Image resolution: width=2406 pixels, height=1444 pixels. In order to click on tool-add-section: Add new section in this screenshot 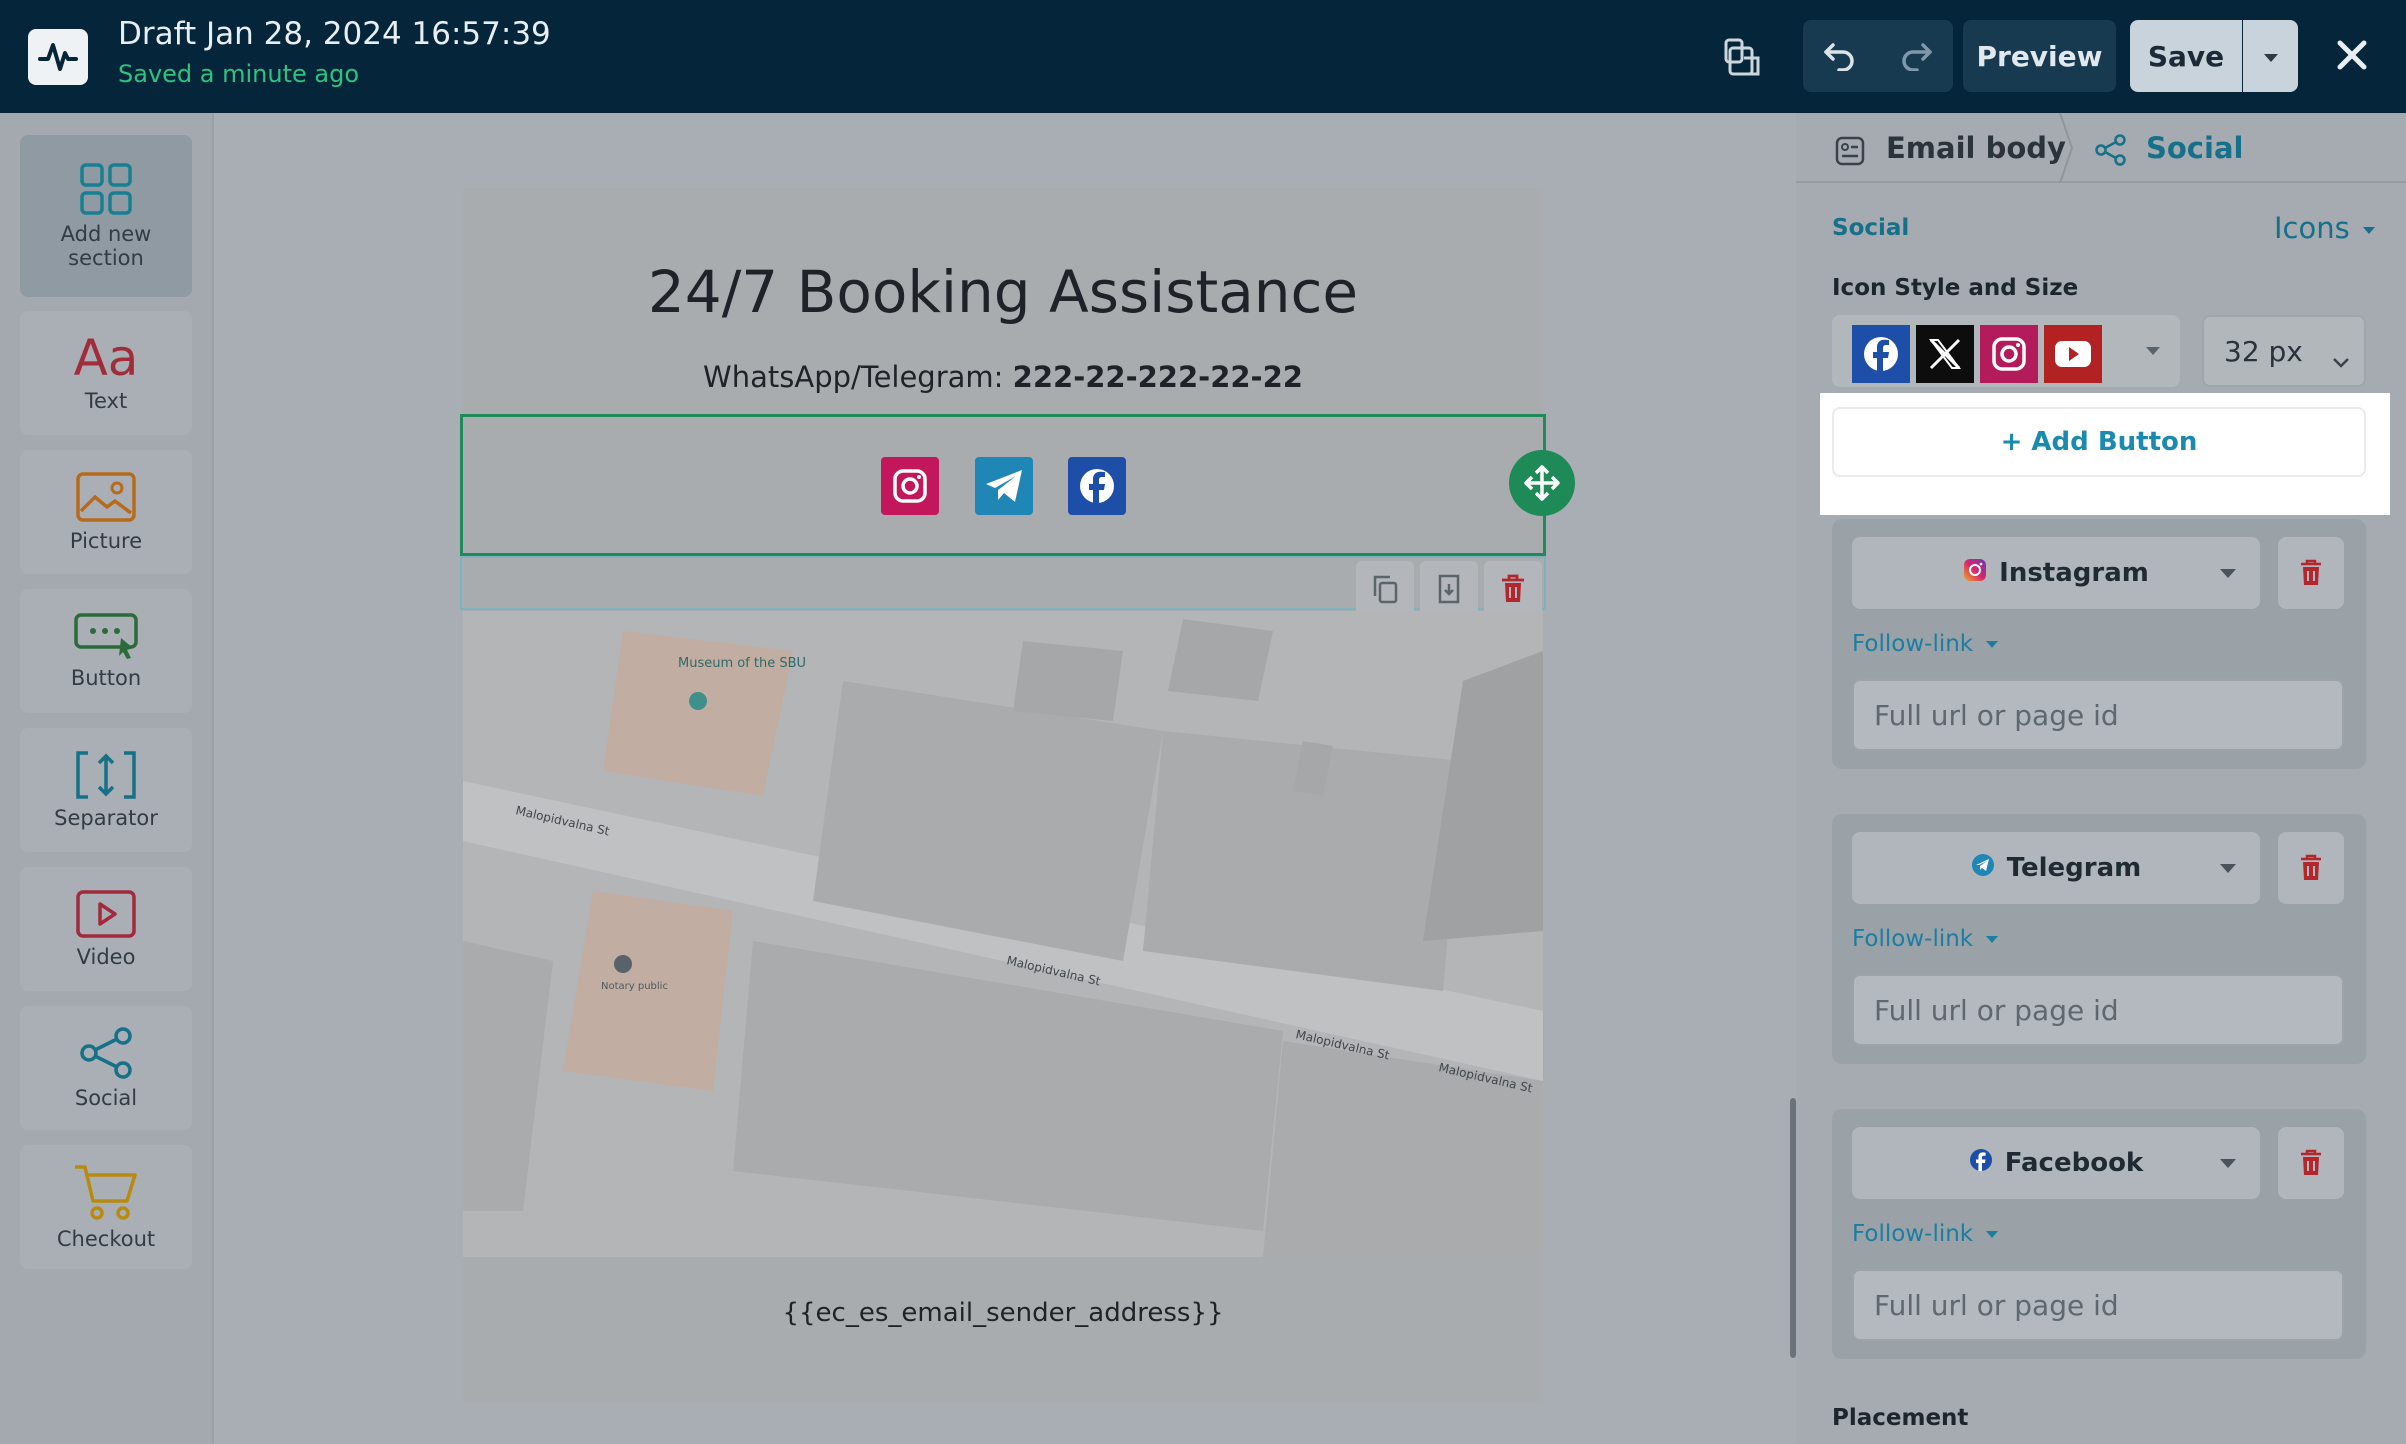, I will do `click(106, 216)`.